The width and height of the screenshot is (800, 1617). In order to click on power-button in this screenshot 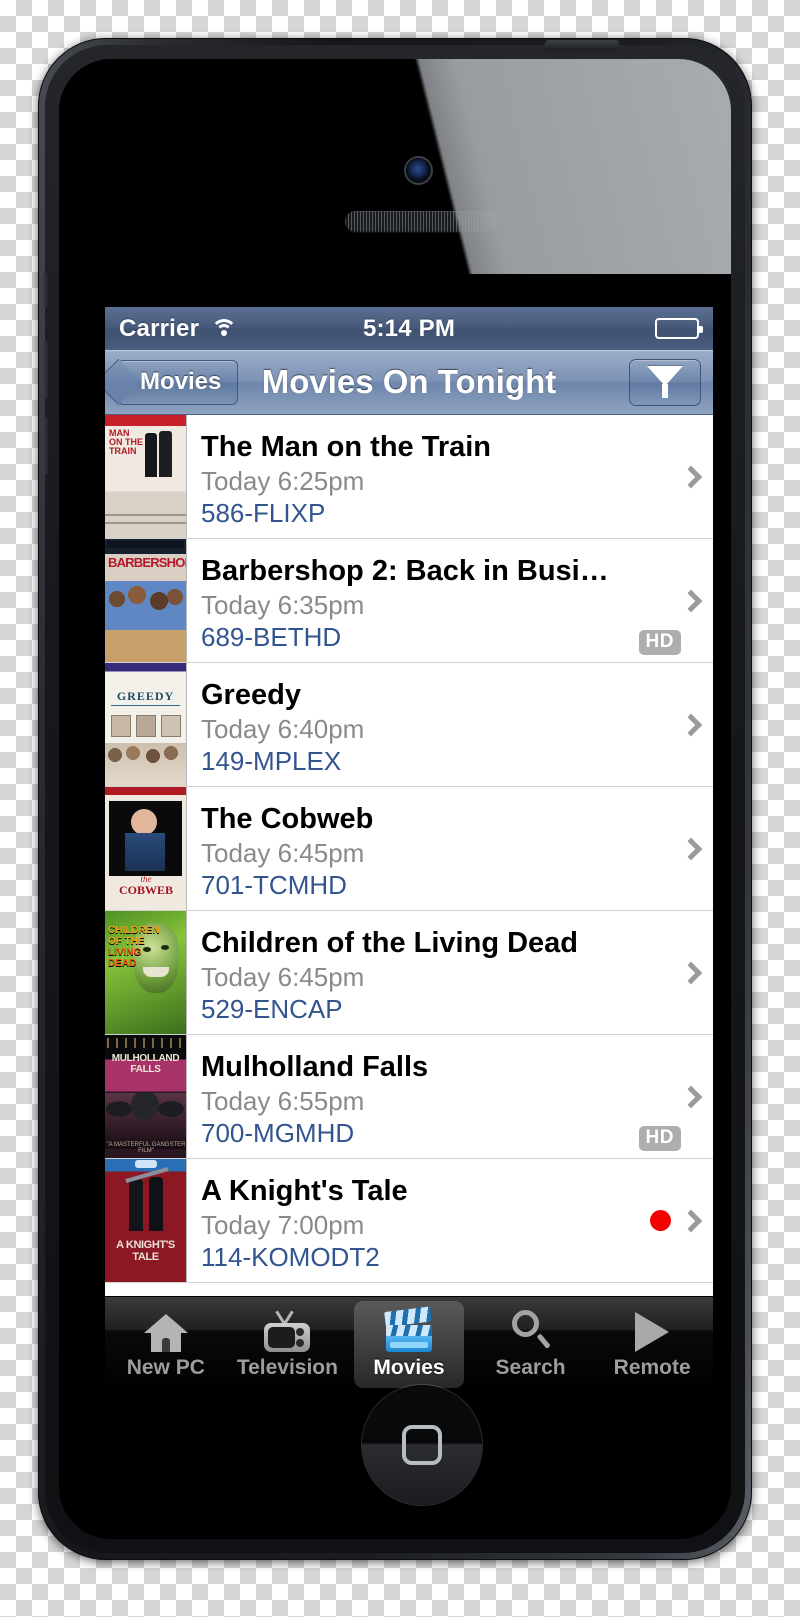, I will do `click(582, 45)`.